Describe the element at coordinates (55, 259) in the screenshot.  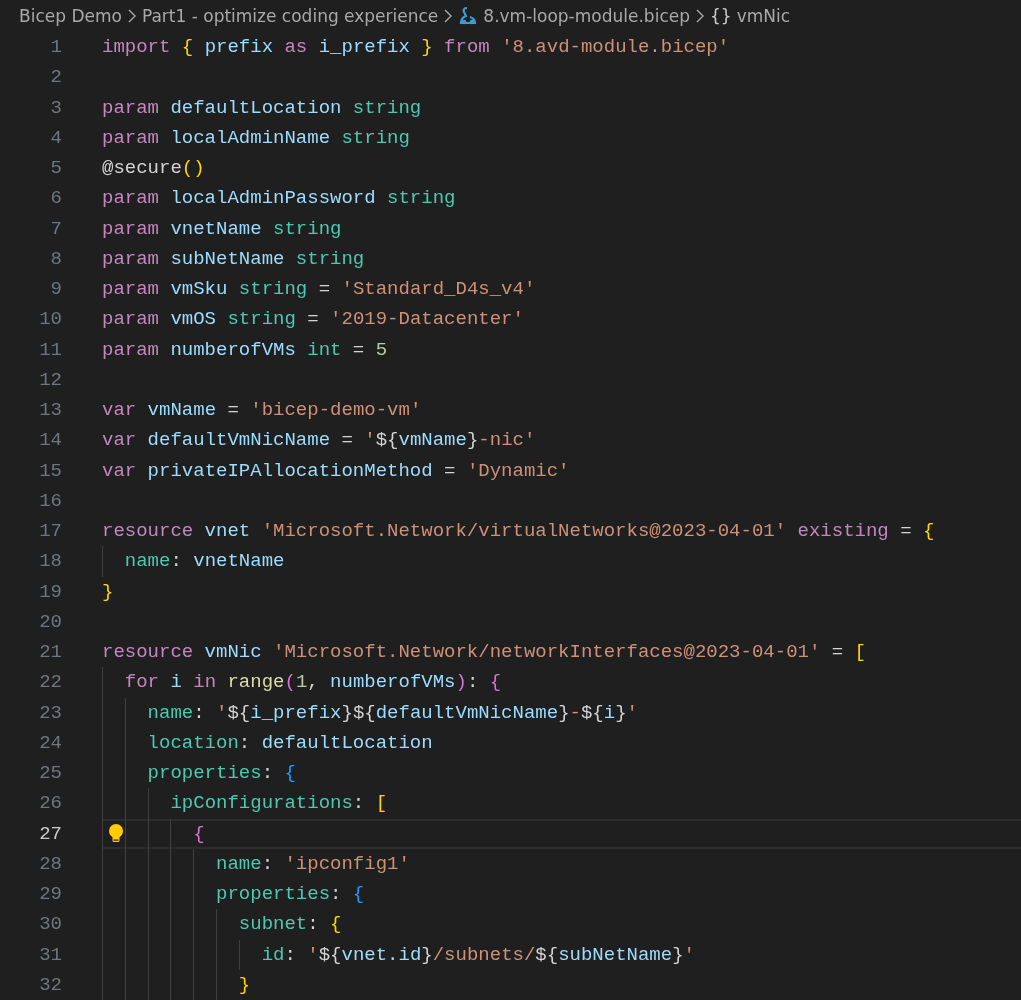
I see `line-number: 8` at that location.